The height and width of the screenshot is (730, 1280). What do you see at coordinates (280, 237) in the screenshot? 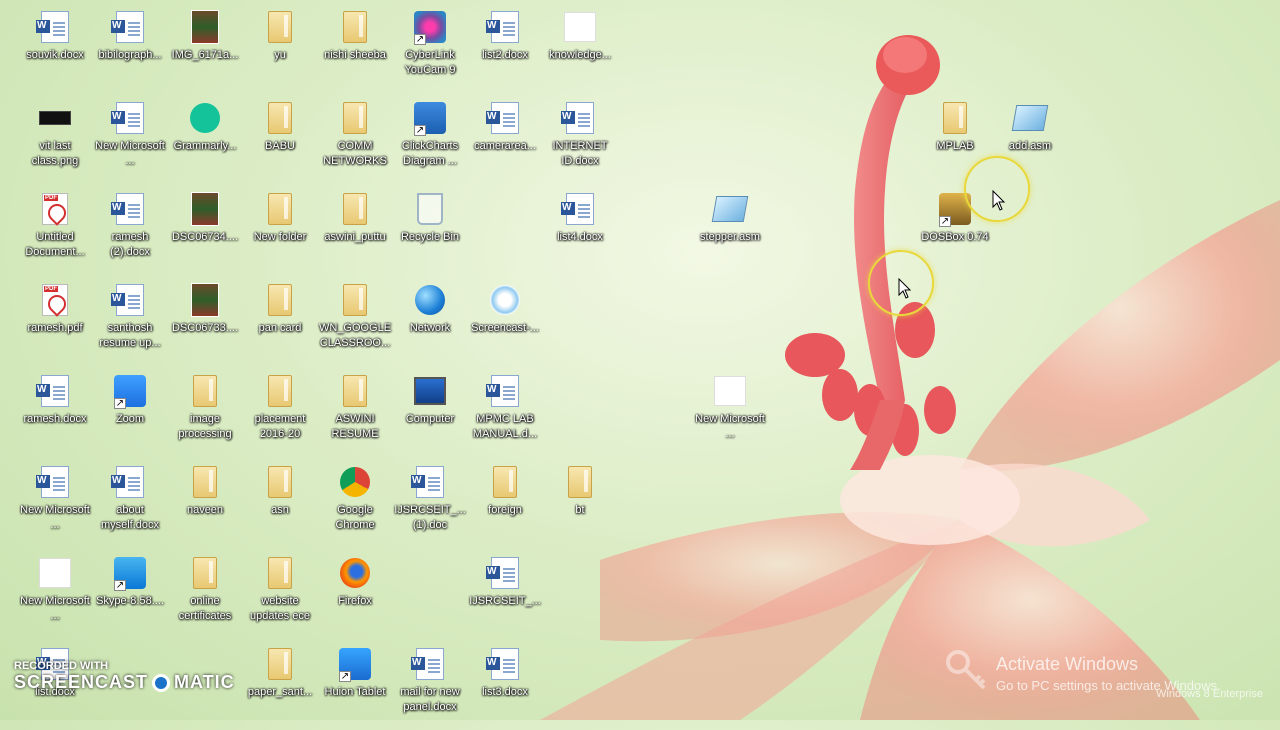
I see `desktop-icon-label: New folder` at bounding box center [280, 237].